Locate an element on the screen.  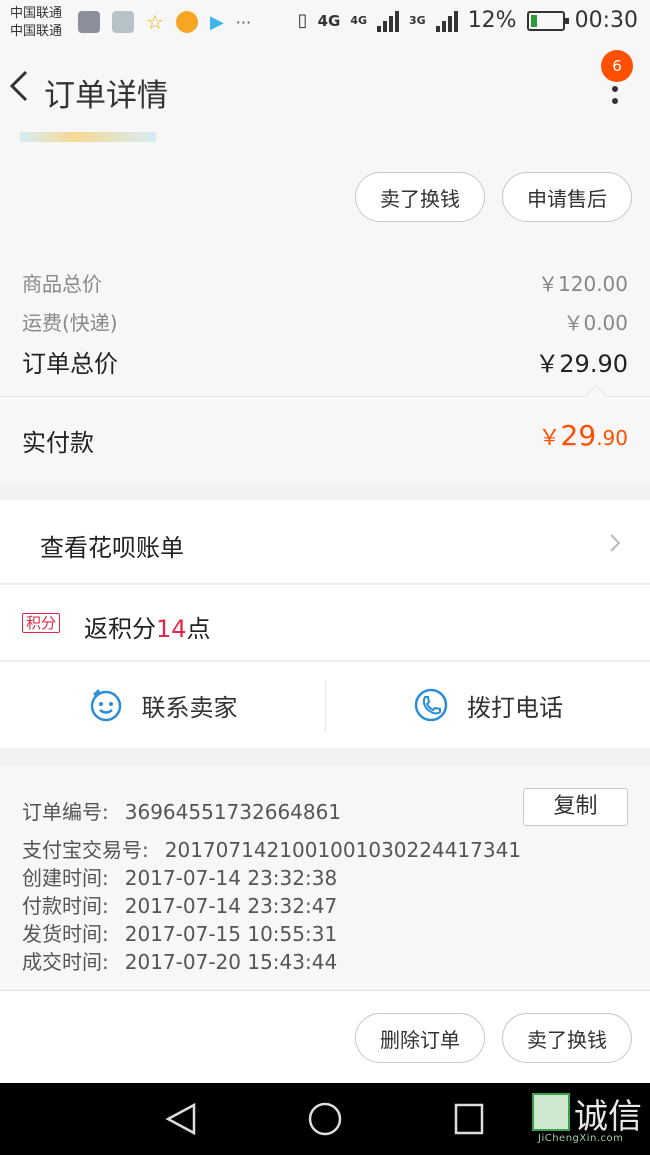
bottom-actions: 删除订单 卖了换钱 is located at coordinates (325, 1036).